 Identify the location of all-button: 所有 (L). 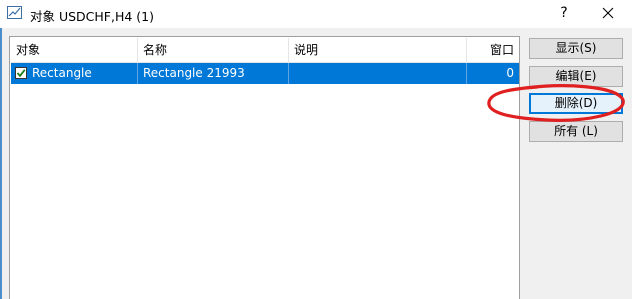
(576, 131).